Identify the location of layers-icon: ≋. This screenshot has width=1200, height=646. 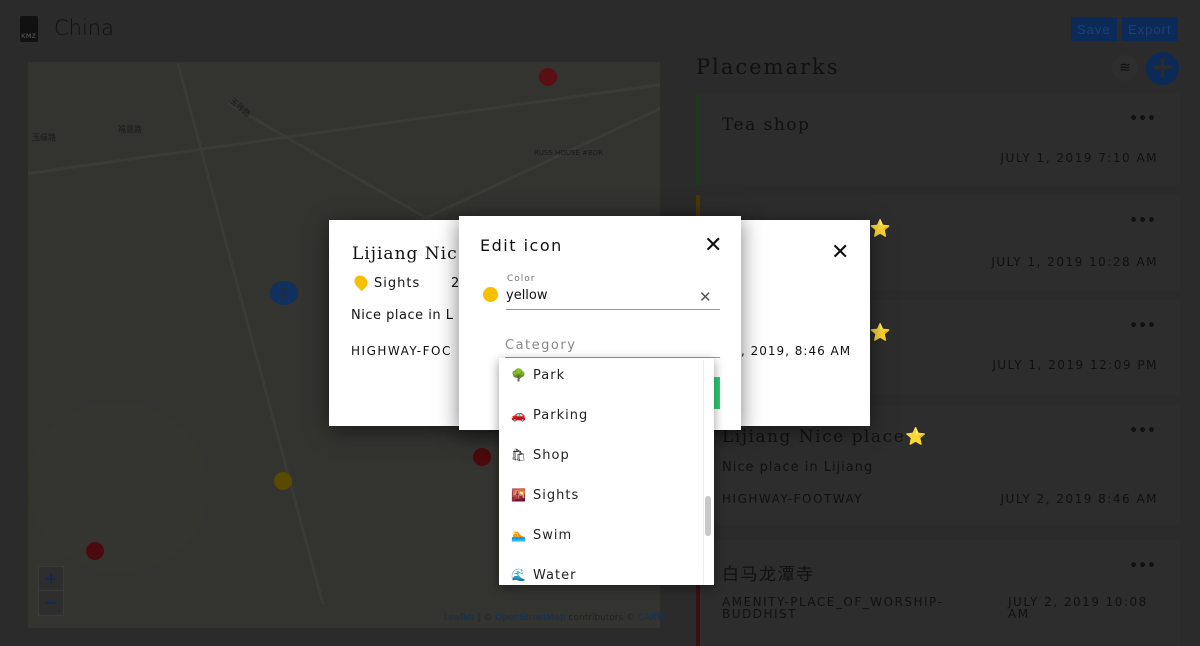
(1125, 68).